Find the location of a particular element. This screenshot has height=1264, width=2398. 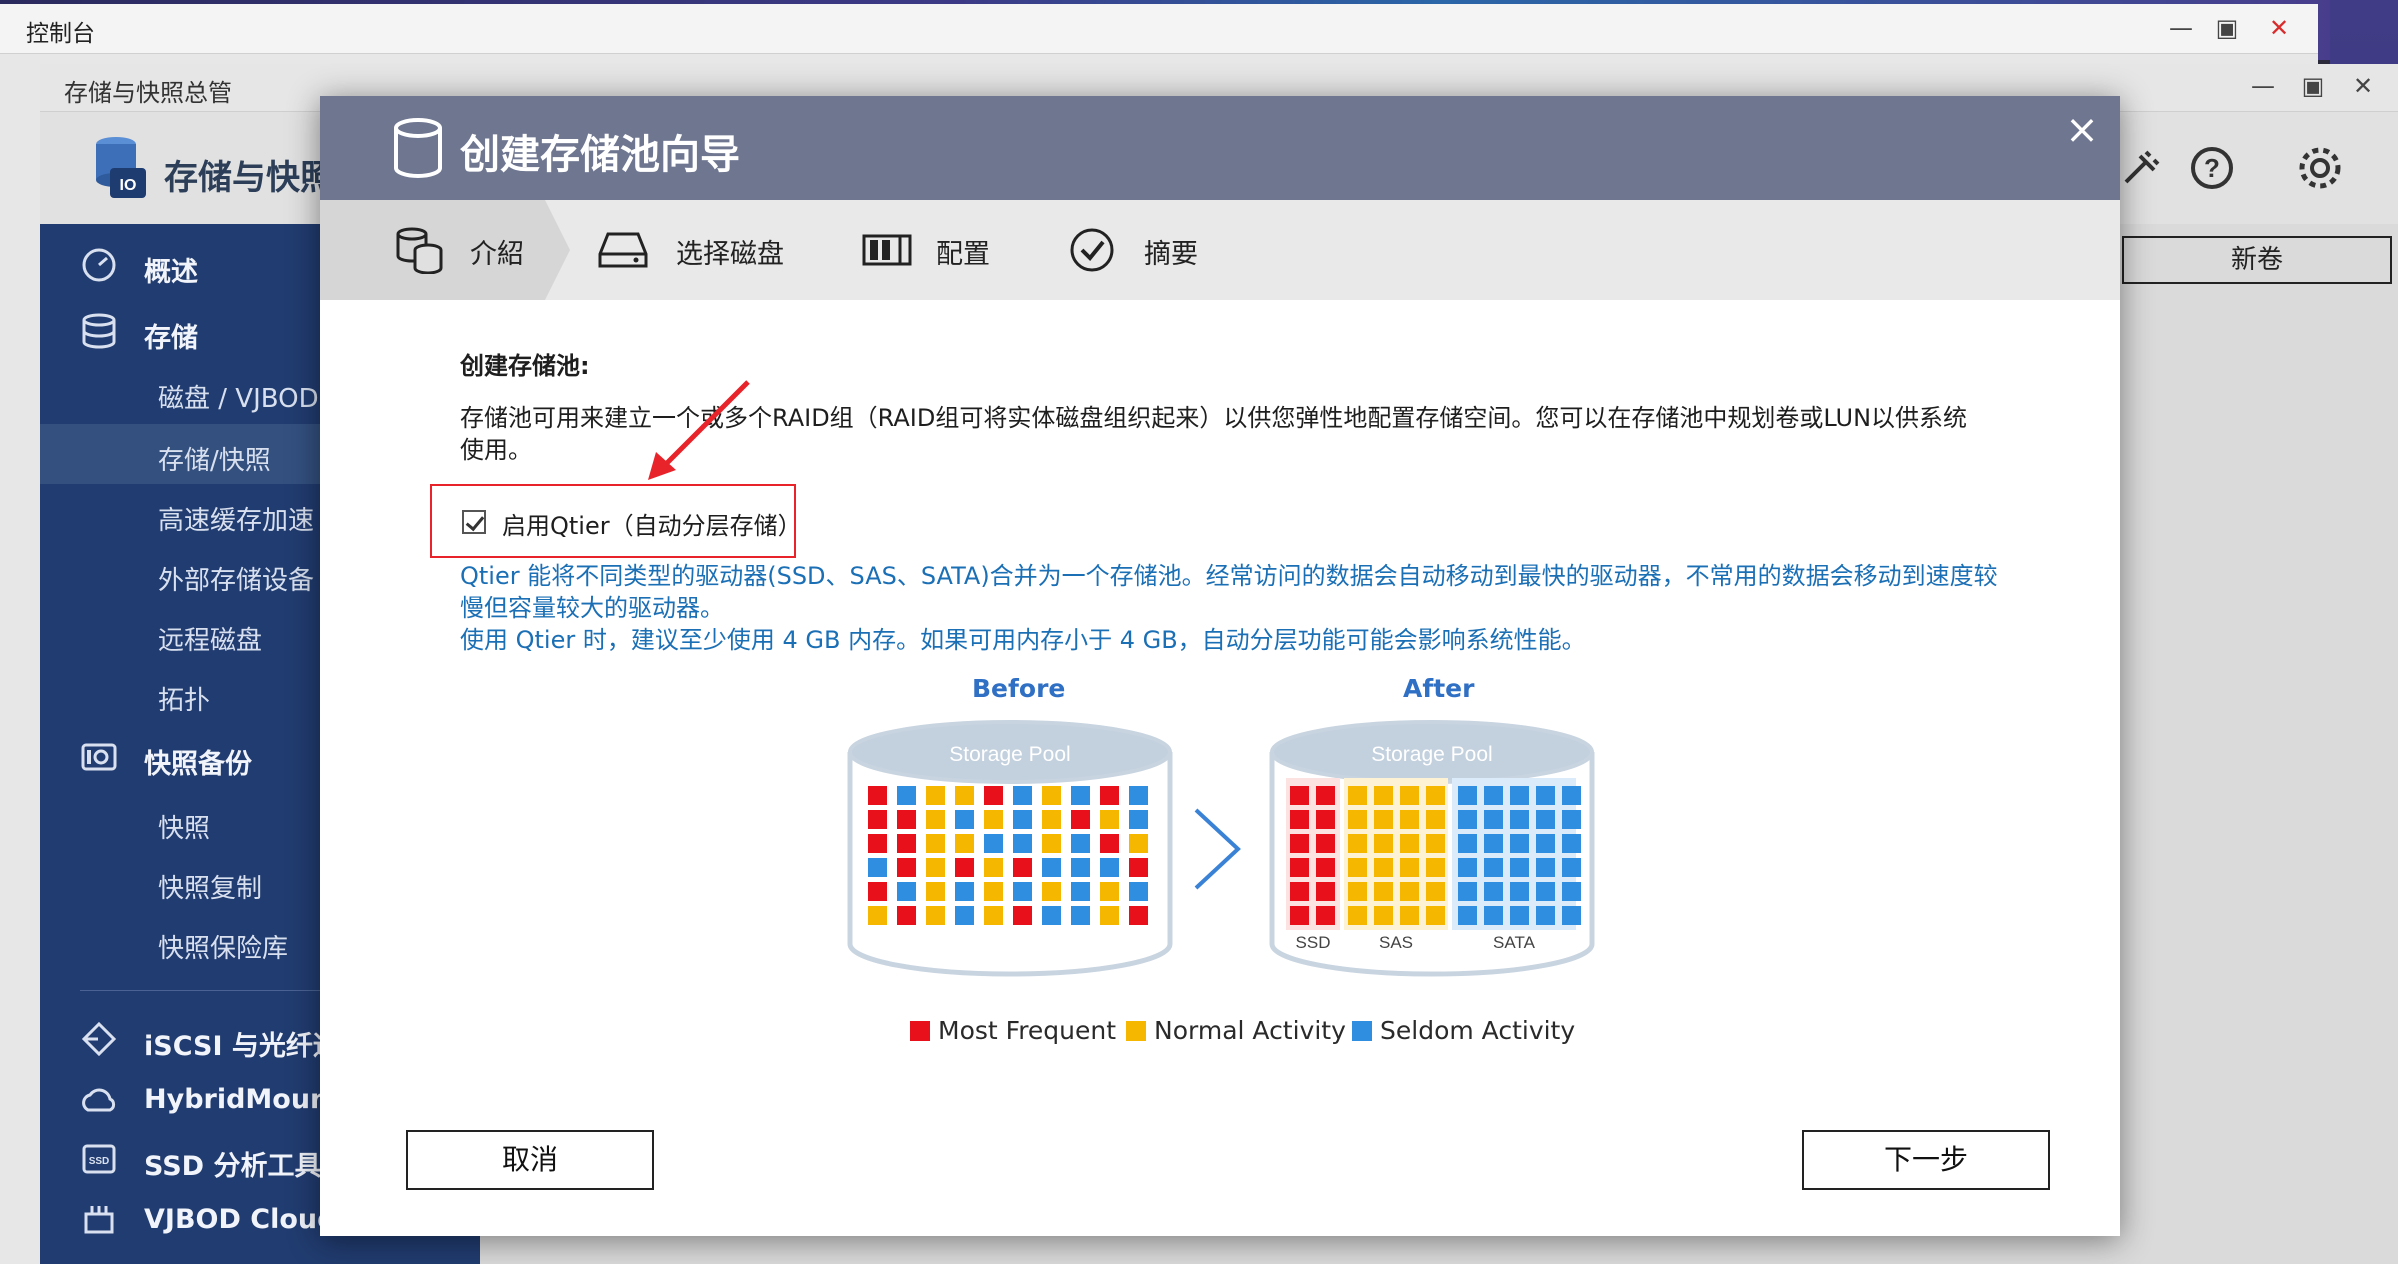

legend-most-frequent: Most Frequent is located at coordinates (1013, 1030).